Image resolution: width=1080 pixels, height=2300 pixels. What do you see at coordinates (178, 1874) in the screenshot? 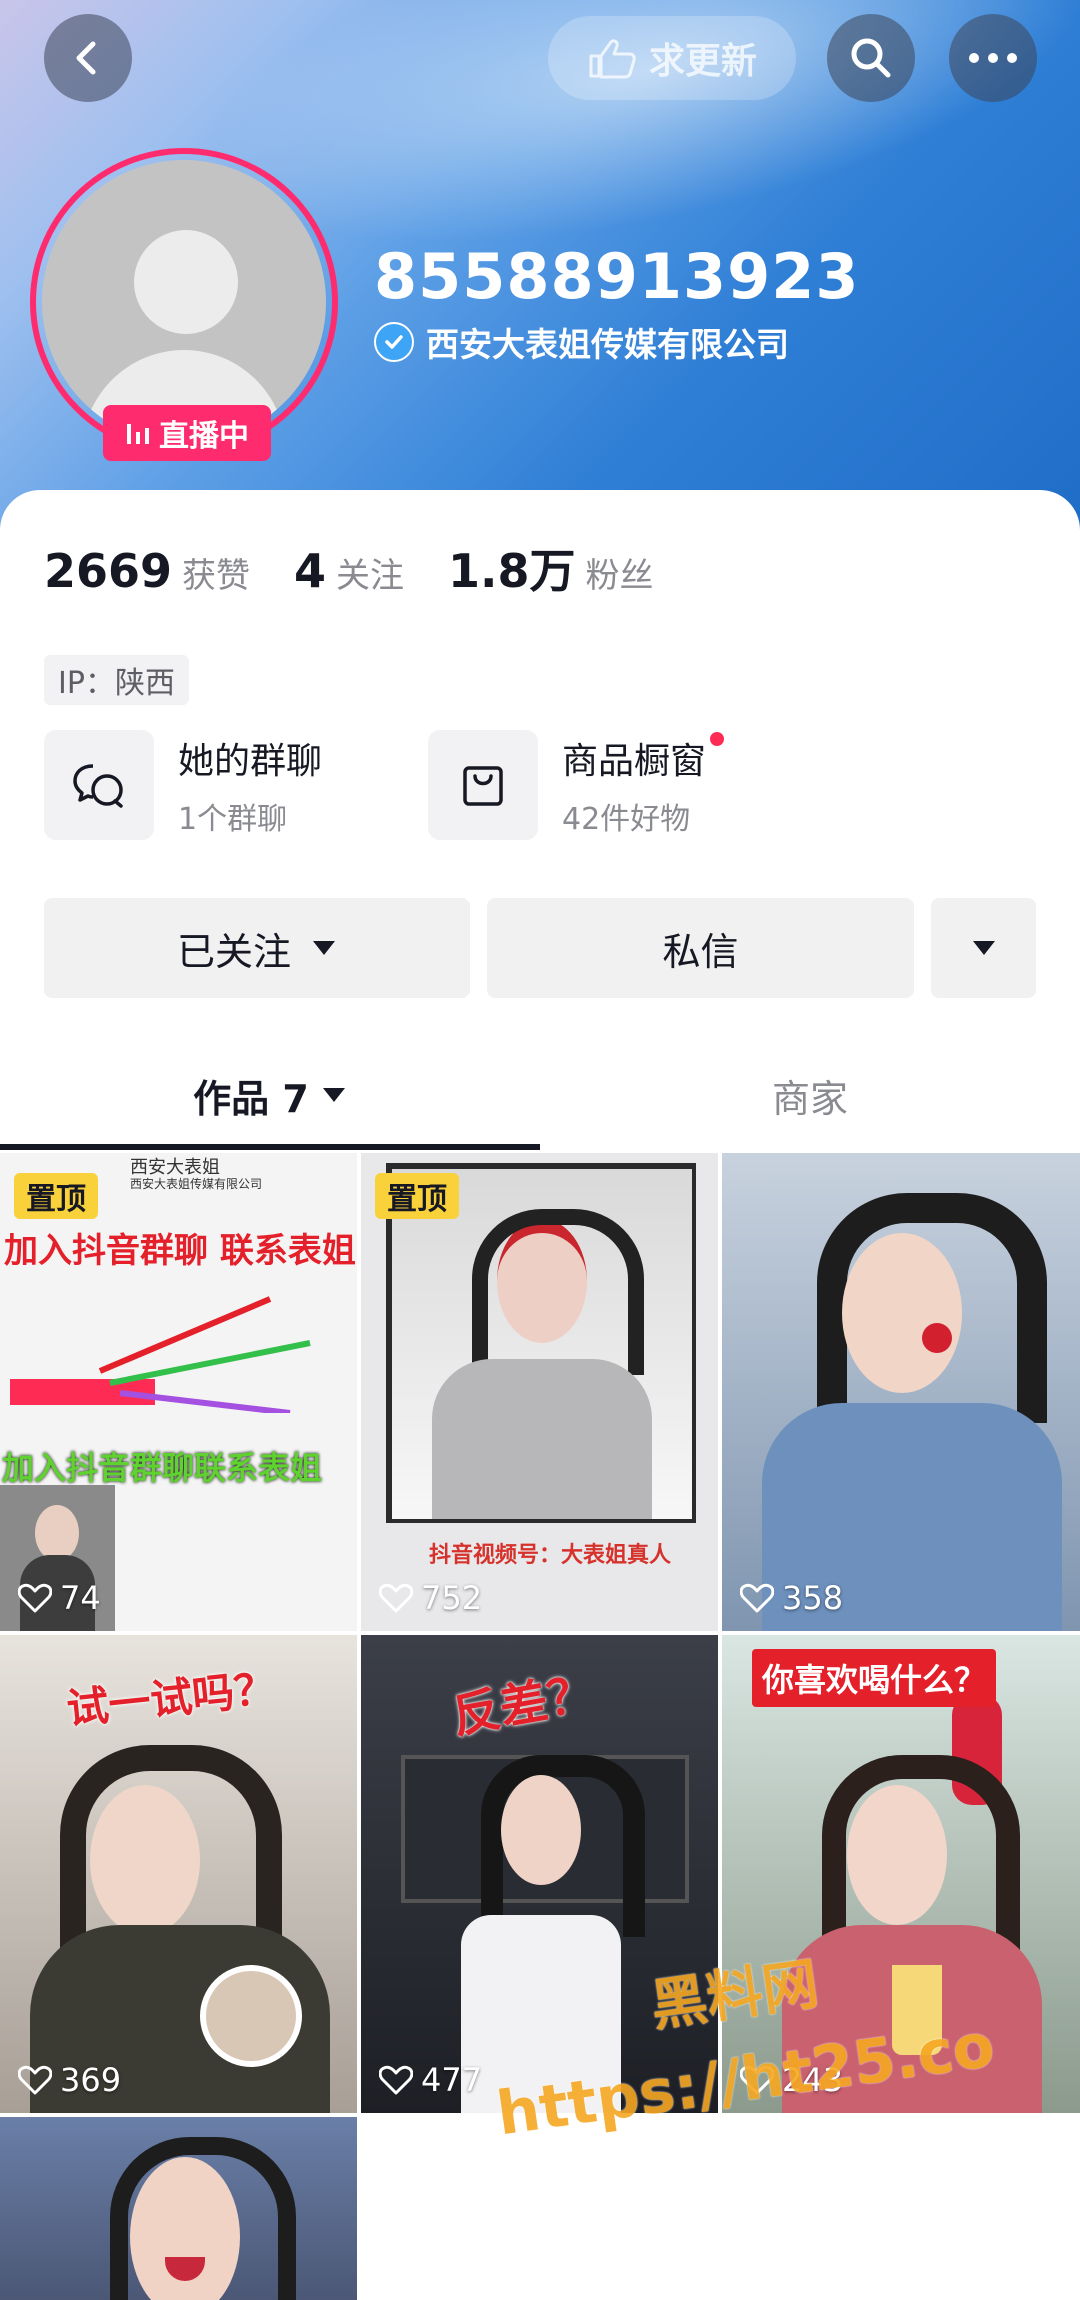
I see `video-thumbnail: 试一试吗？ 369` at bounding box center [178, 1874].